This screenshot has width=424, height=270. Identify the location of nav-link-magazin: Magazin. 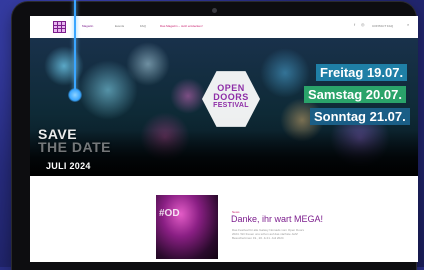
(87, 26).